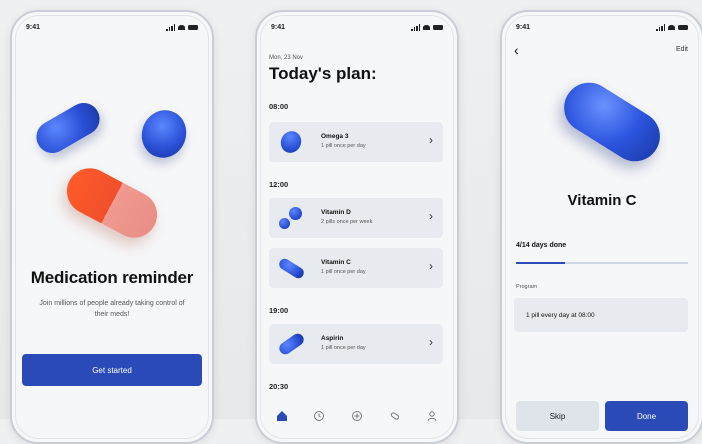 The image size is (702, 444). I want to click on edit-button: Edit, so click(682, 49).